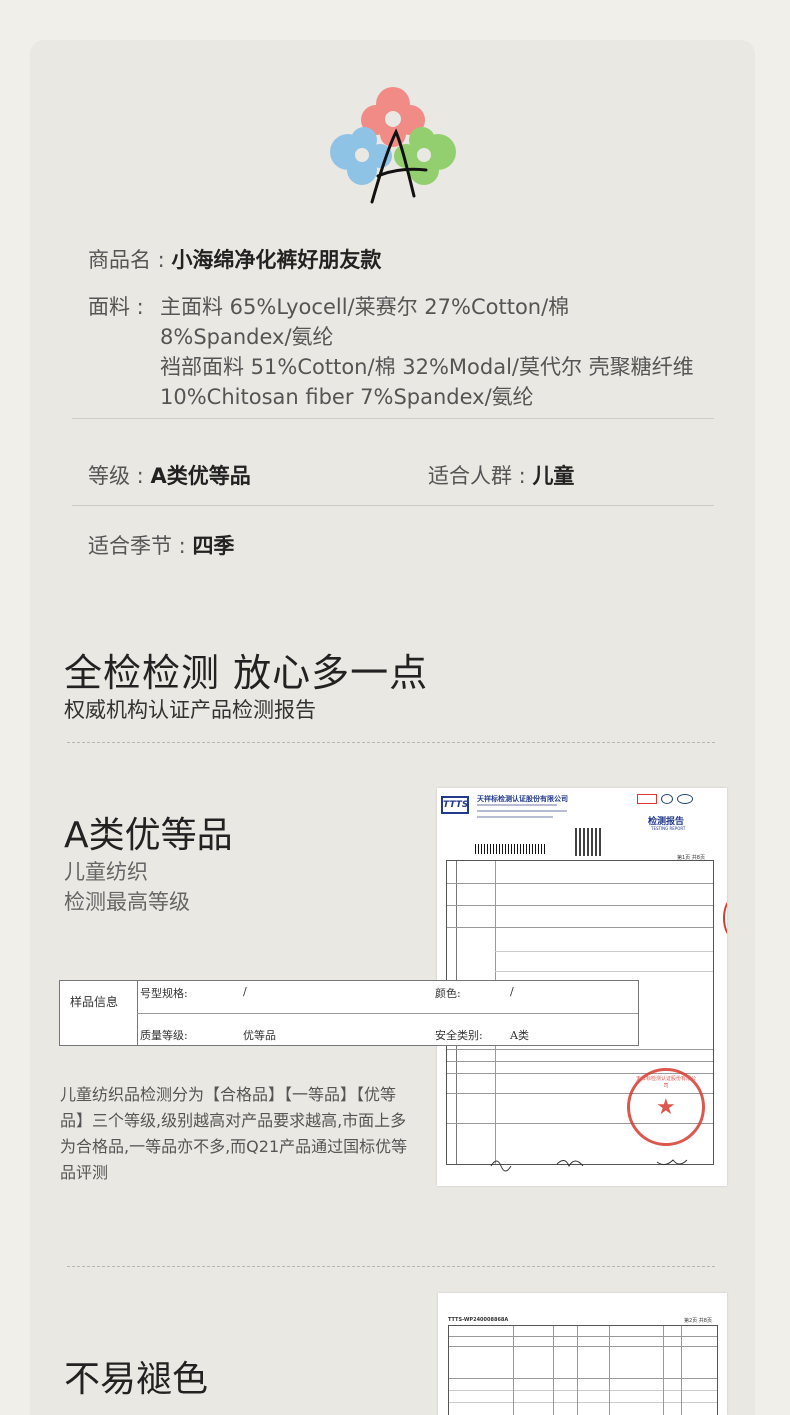  Describe the element at coordinates (665, 1082) in the screenshot. I see `seal-text: 天祥标检测认证股份有限公司` at that location.